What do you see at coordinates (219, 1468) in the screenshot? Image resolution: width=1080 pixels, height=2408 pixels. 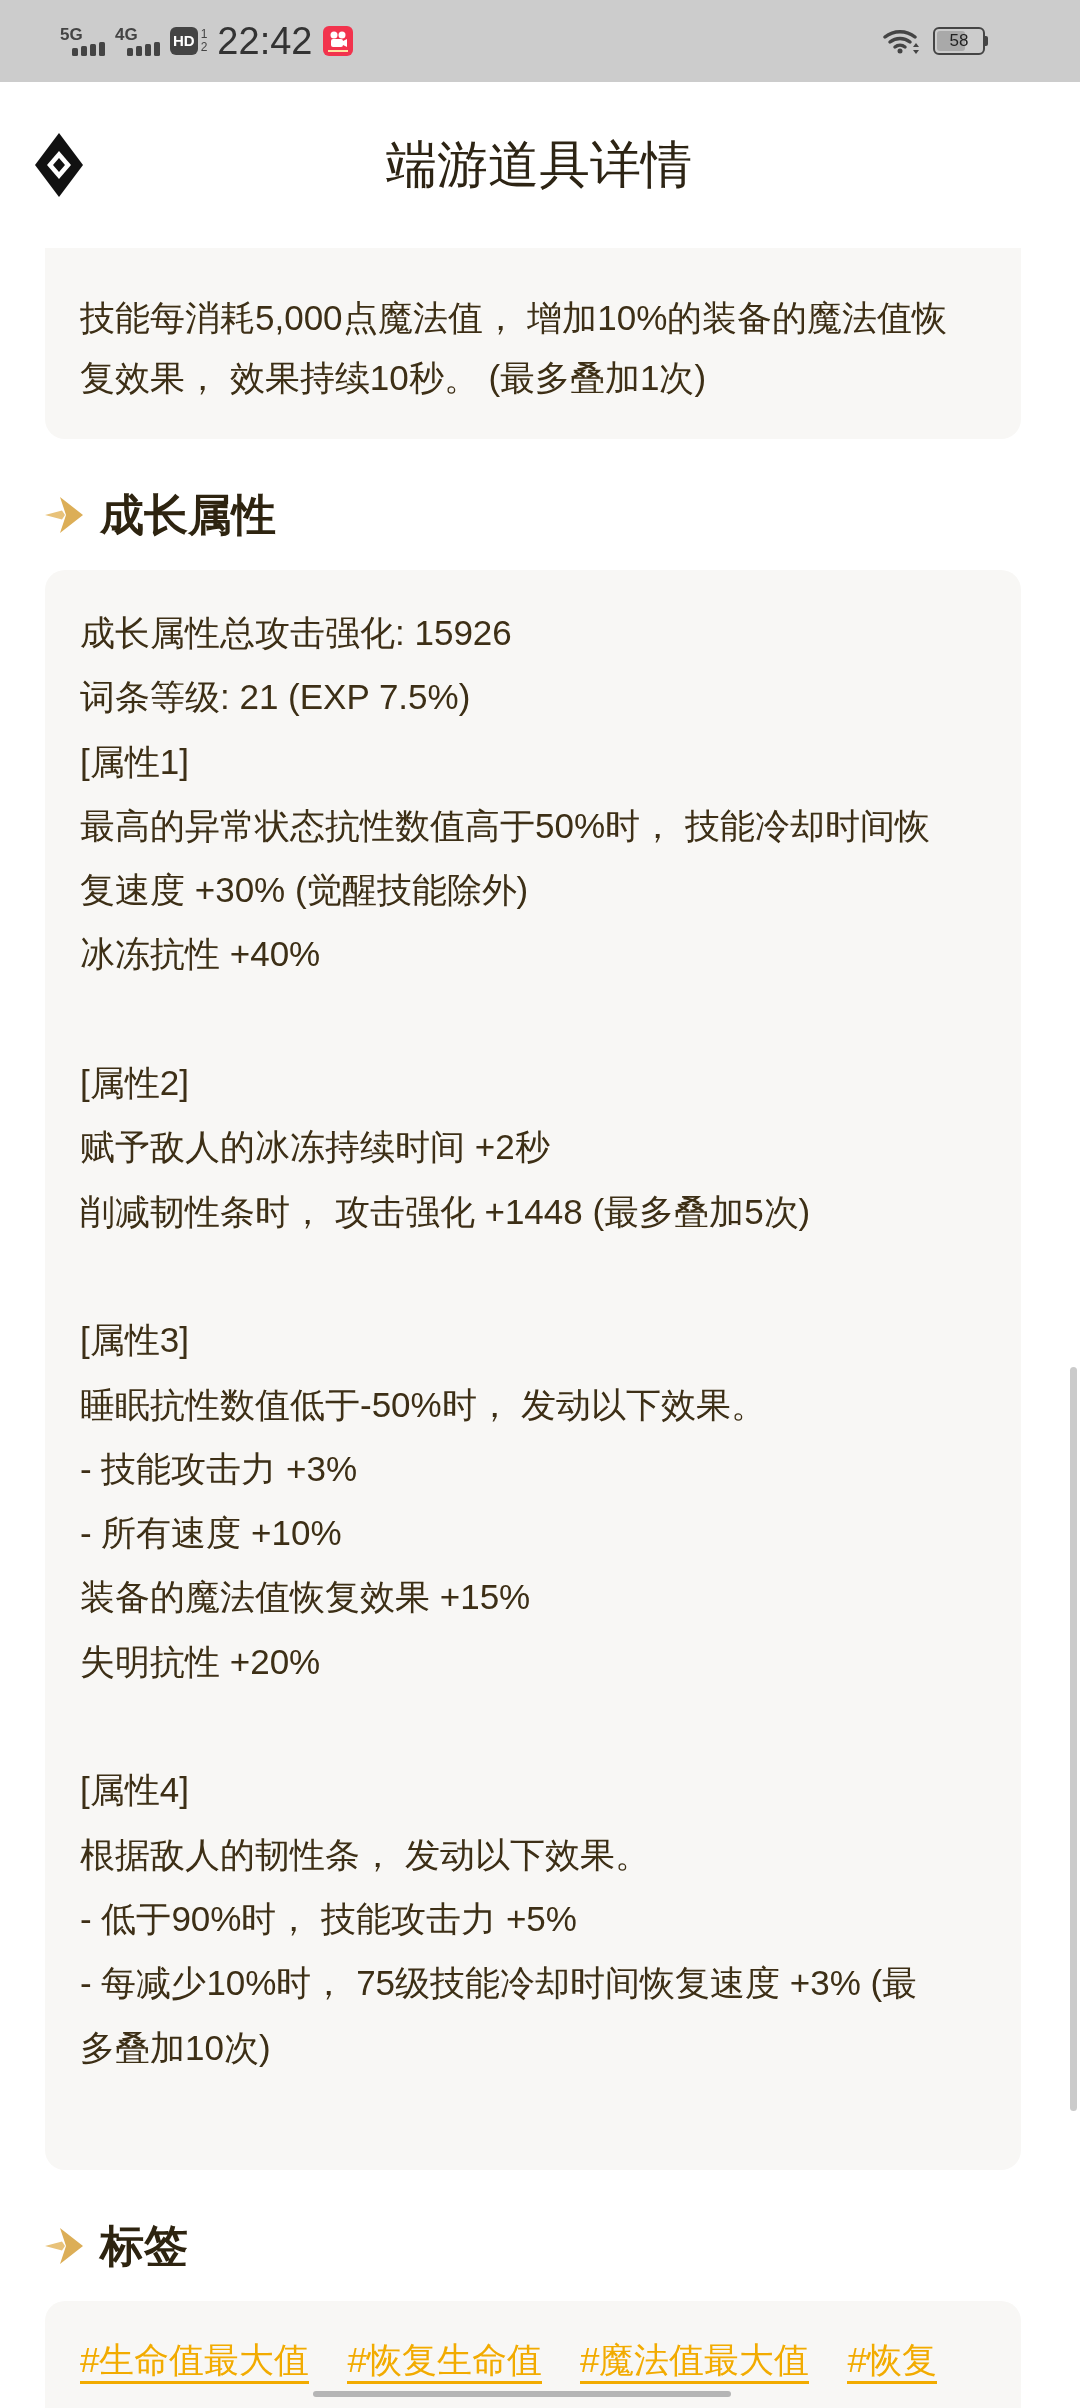 I see `attribute-line: - 技能攻击力 +3%` at bounding box center [219, 1468].